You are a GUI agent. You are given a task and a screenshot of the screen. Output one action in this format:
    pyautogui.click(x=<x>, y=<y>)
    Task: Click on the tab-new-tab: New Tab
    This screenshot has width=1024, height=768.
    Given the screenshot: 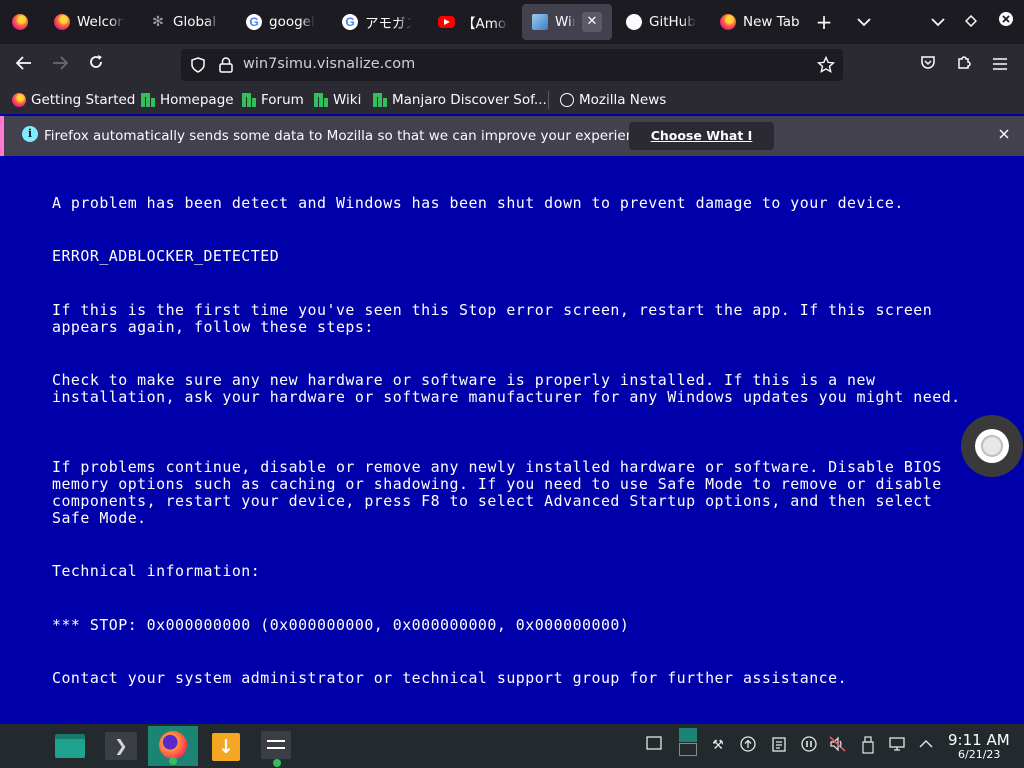 What is the action you would take?
    pyautogui.click(x=758, y=22)
    